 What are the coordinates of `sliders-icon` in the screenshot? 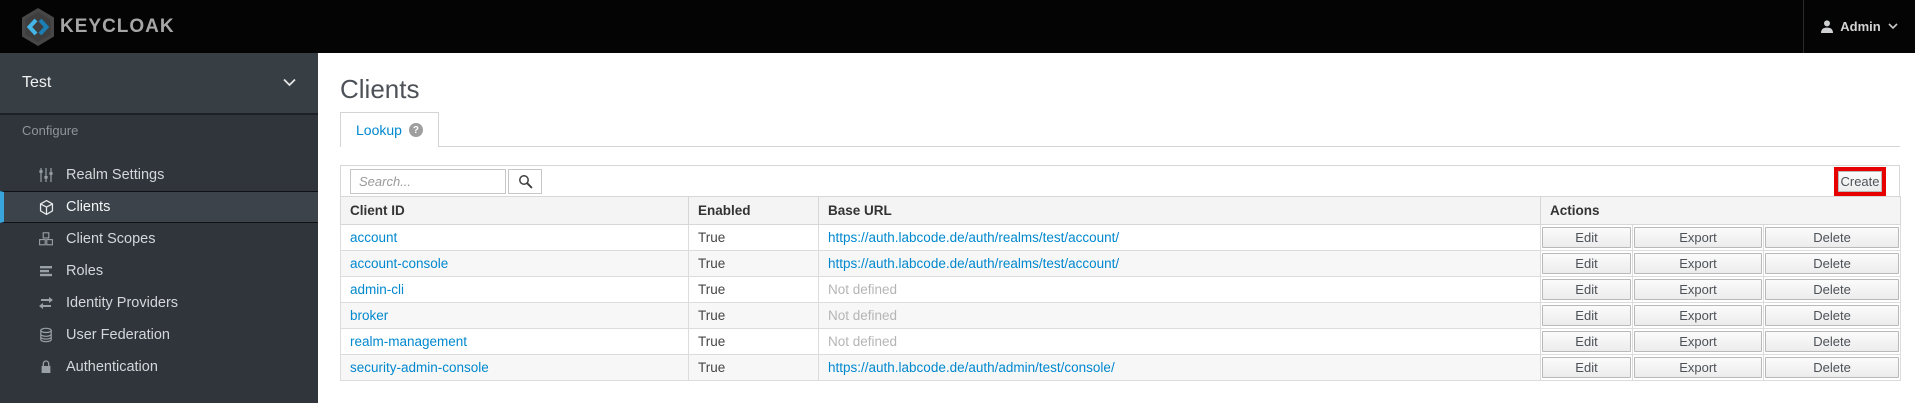 It's located at (46, 175).